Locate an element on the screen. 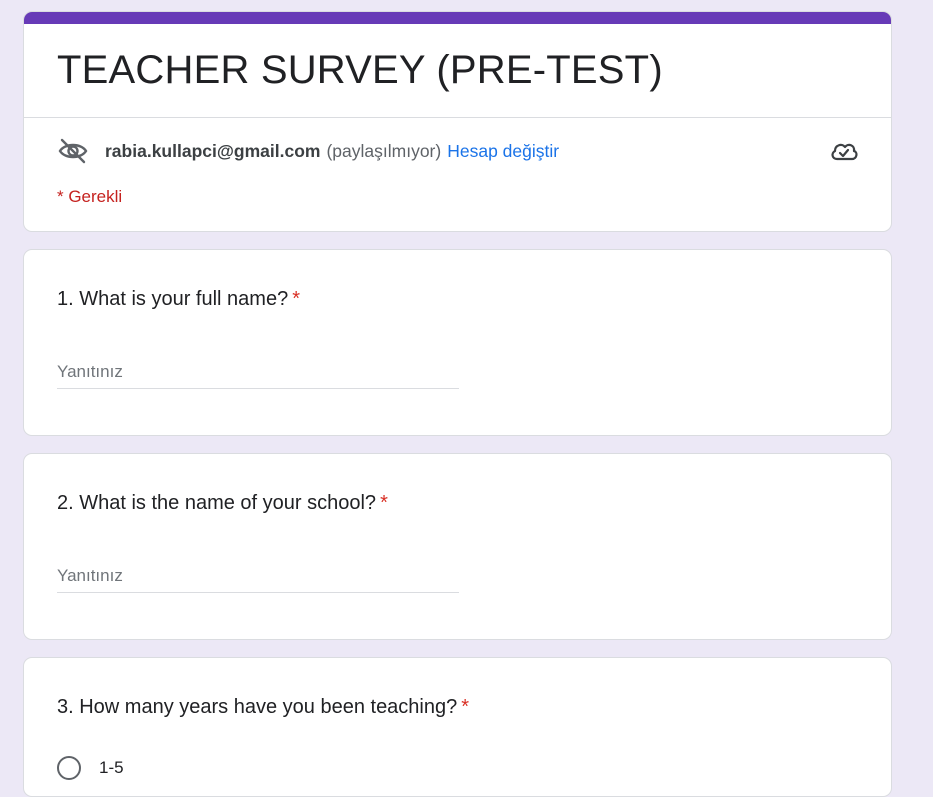 This screenshot has width=933, height=797. not-shared-label: (paylaşılmıyor) is located at coordinates (384, 150).